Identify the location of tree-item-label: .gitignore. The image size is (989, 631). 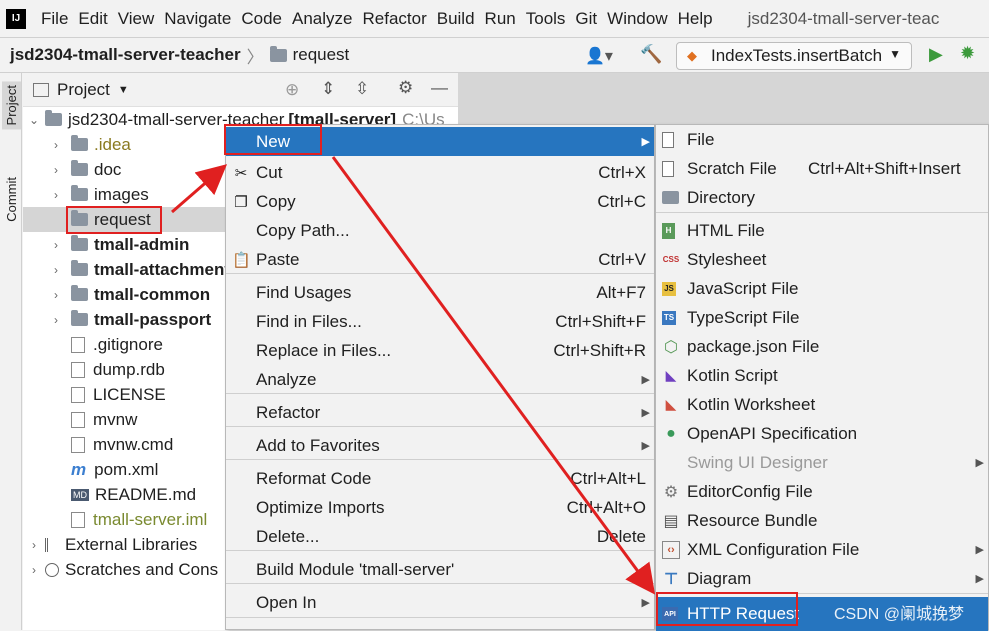
(128, 344).